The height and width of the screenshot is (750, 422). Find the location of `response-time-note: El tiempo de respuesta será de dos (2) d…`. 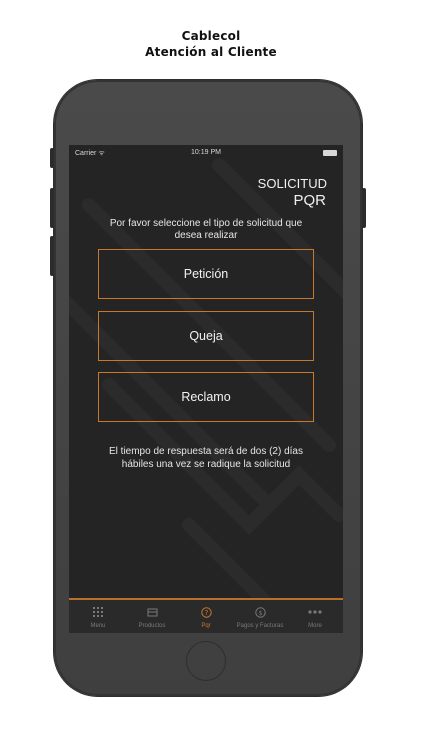

response-time-note: El tiempo de respuesta será de dos (2) d… is located at coordinates (206, 458).